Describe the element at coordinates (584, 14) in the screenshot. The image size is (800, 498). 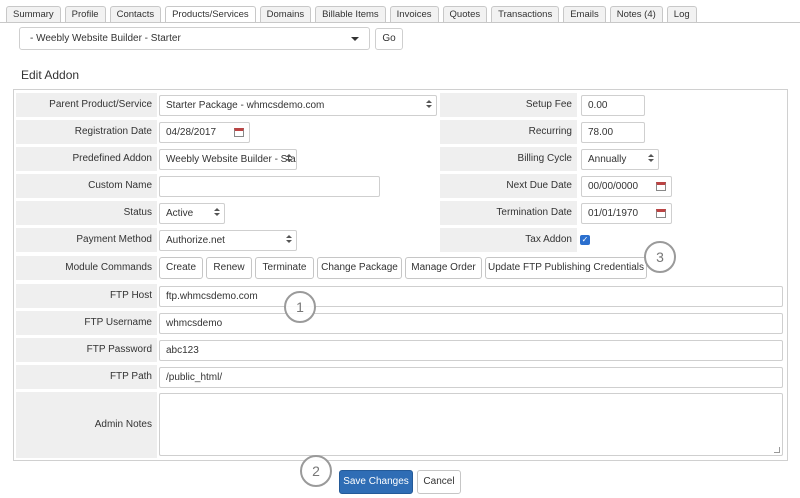
I see `tab-emails: Emails` at that location.